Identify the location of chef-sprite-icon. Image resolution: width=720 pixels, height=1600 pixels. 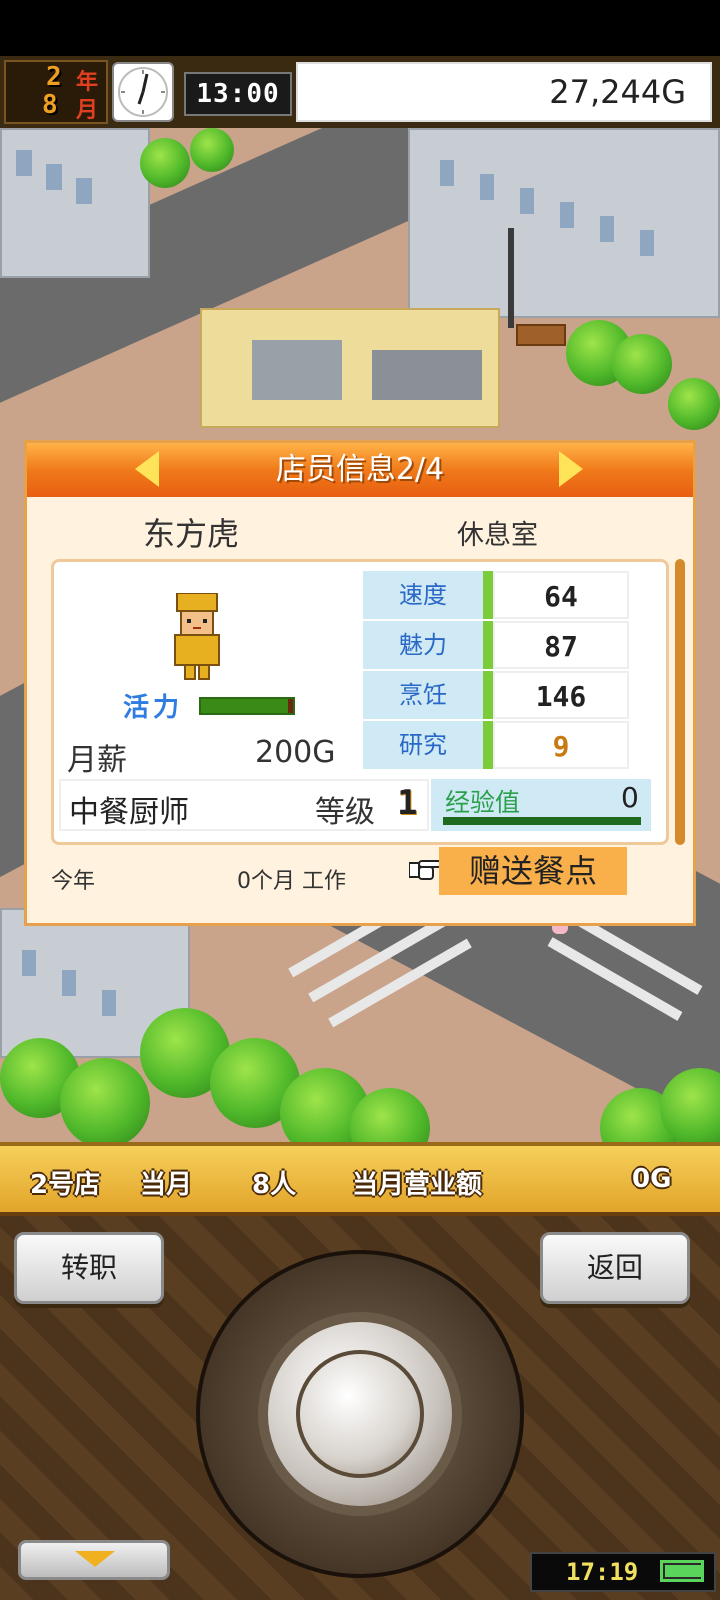
(197, 637).